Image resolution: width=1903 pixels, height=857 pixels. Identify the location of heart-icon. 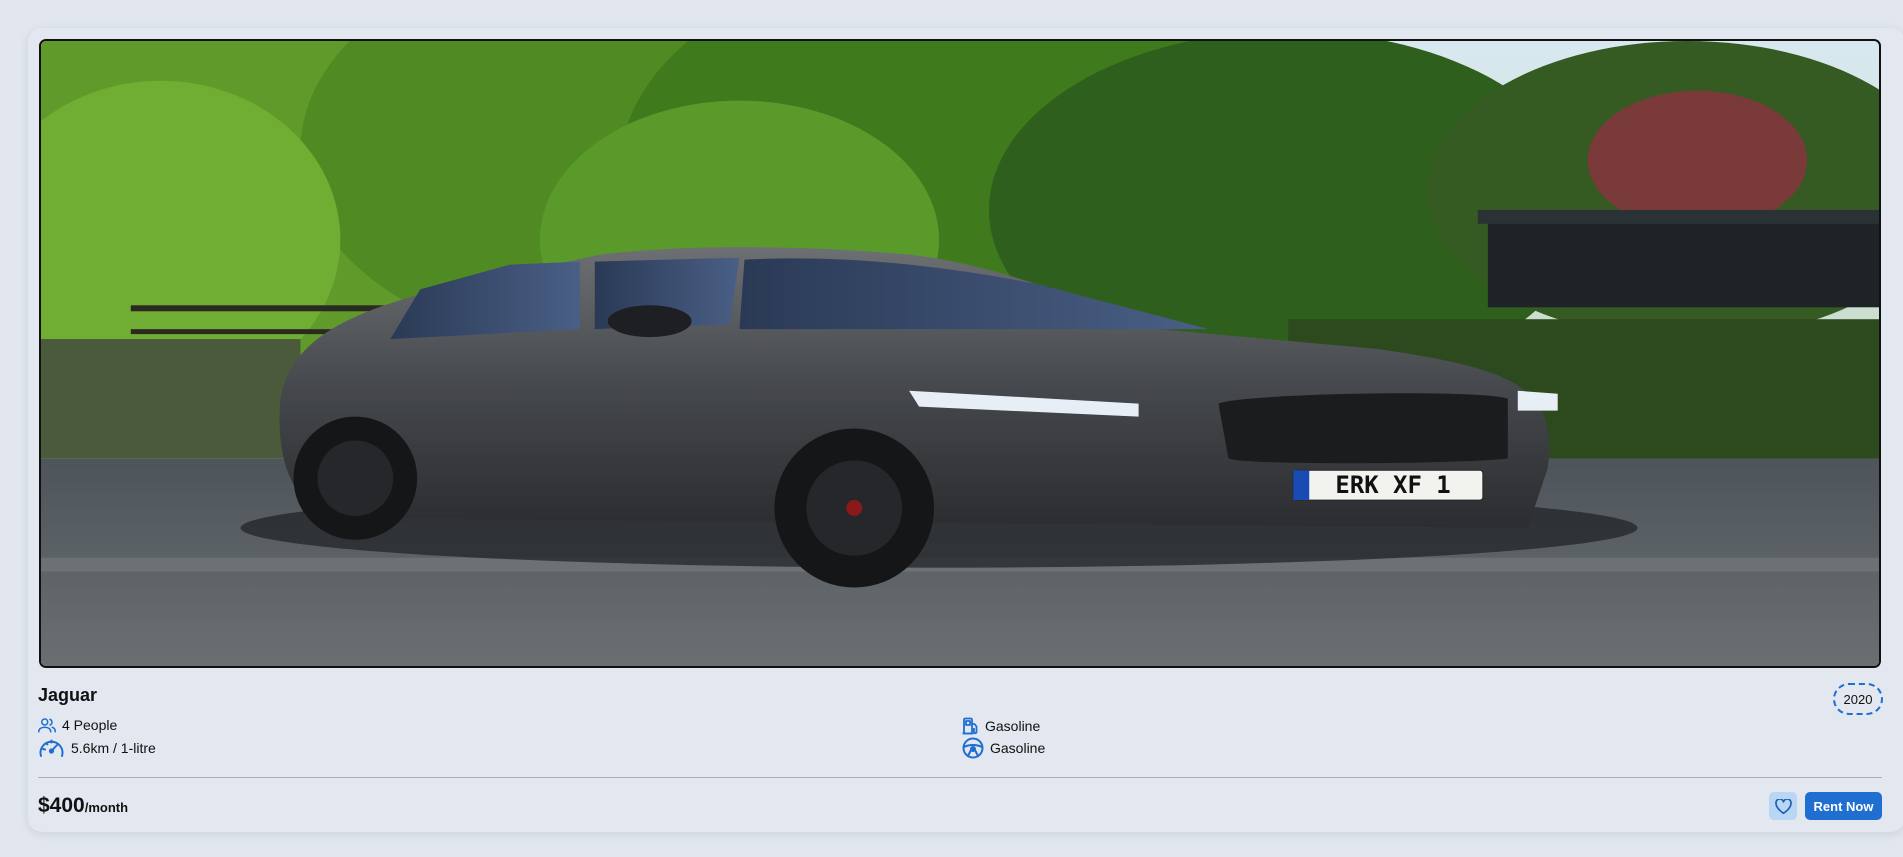
(1783, 806).